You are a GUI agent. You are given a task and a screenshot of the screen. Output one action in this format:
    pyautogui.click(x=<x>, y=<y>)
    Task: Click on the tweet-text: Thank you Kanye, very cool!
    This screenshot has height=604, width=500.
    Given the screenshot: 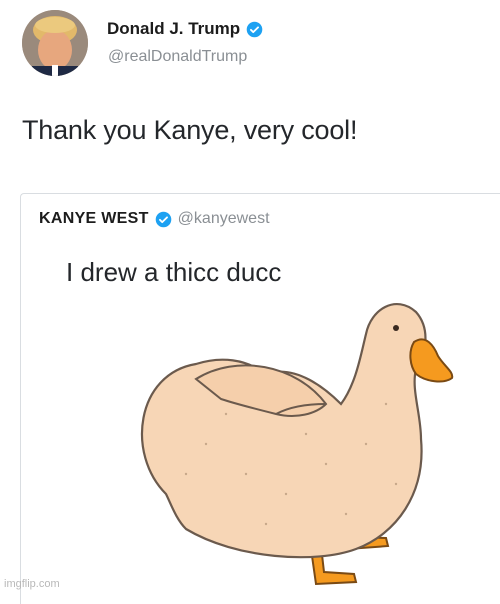 What is the action you would take?
    pyautogui.click(x=190, y=130)
    